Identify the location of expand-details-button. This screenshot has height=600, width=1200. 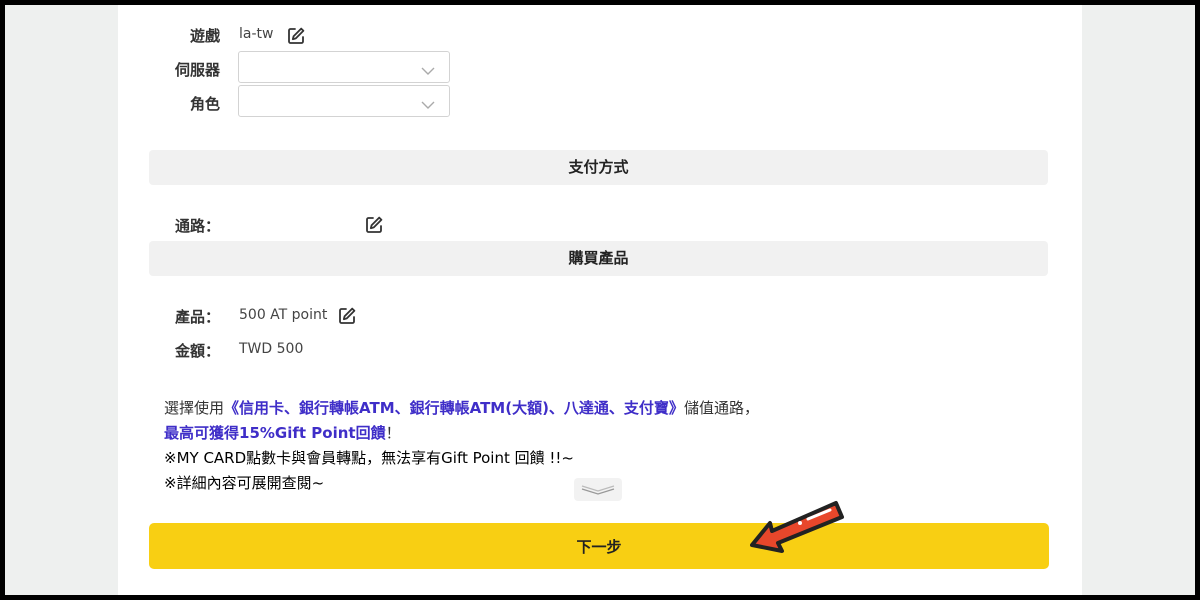
(598, 489).